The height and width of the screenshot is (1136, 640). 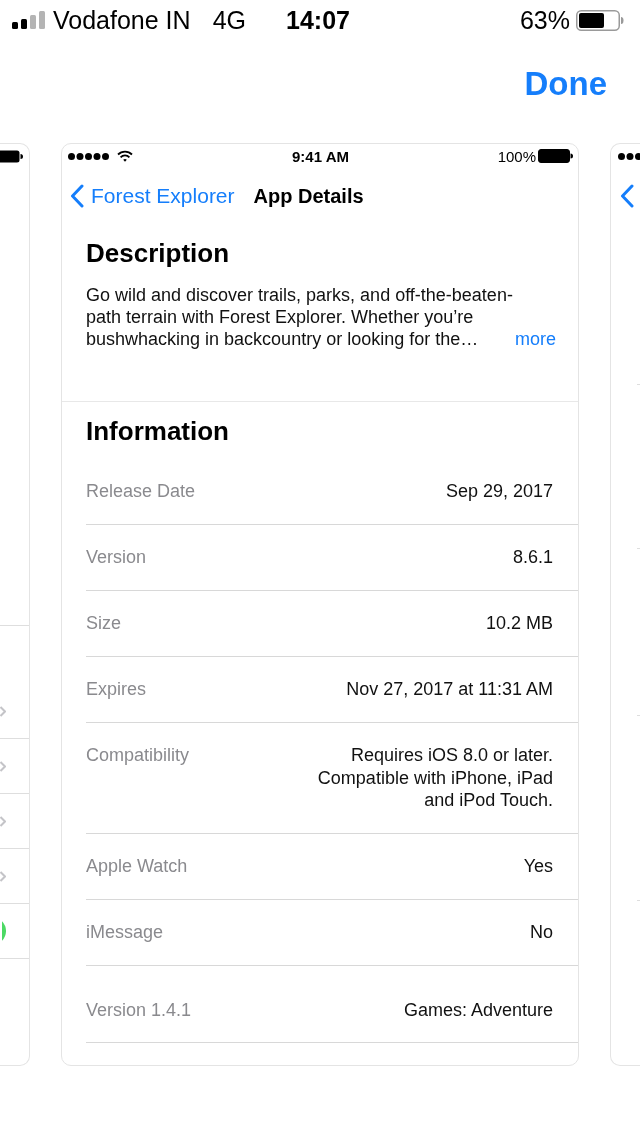 What do you see at coordinates (535, 339) in the screenshot?
I see `more-link: more` at bounding box center [535, 339].